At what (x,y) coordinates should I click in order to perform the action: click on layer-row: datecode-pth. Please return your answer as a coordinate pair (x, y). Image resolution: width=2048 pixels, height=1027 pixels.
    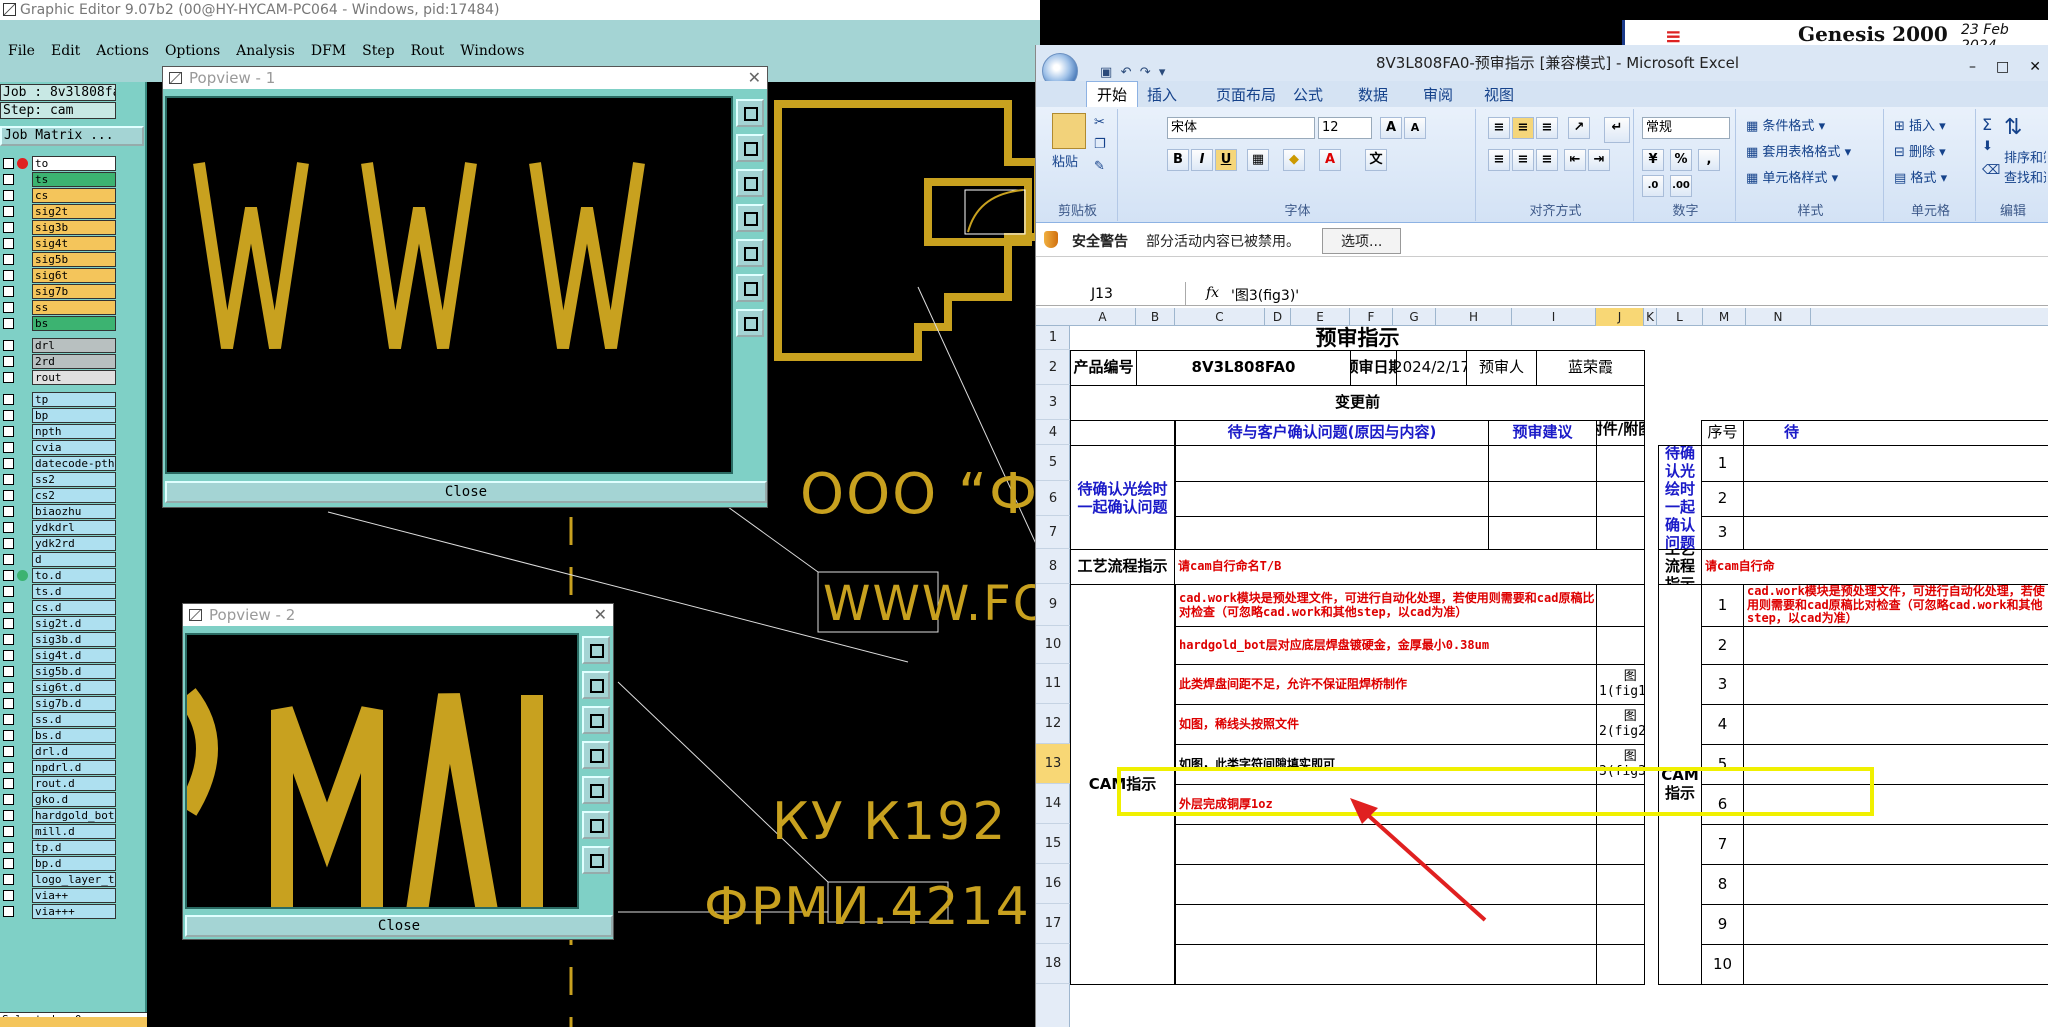
    Looking at the image, I should click on (60, 464).